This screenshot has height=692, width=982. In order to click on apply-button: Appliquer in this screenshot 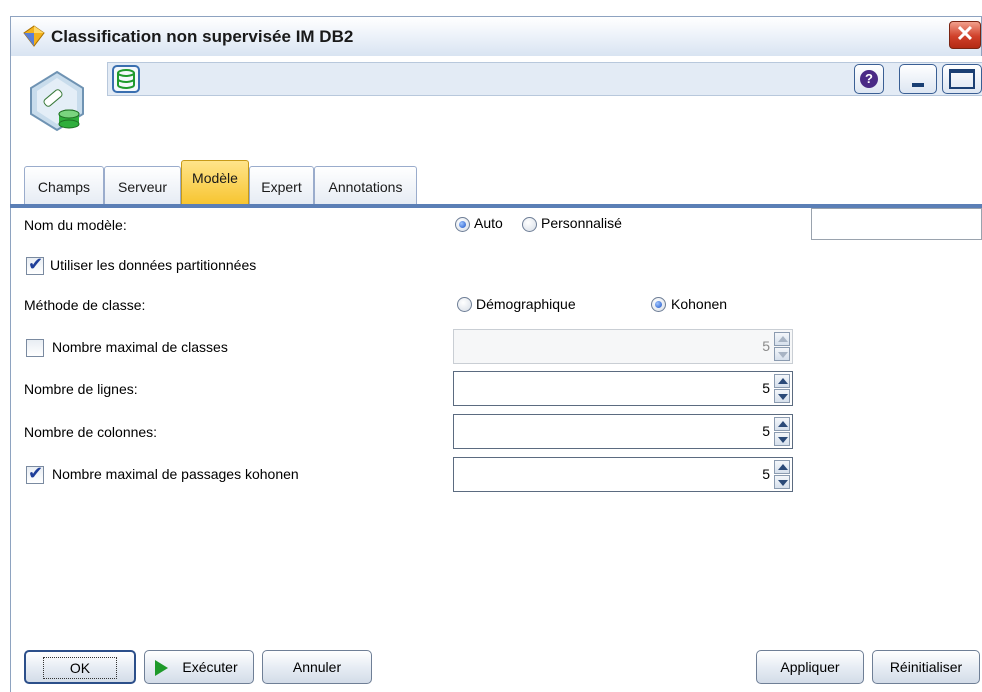, I will do `click(810, 667)`.